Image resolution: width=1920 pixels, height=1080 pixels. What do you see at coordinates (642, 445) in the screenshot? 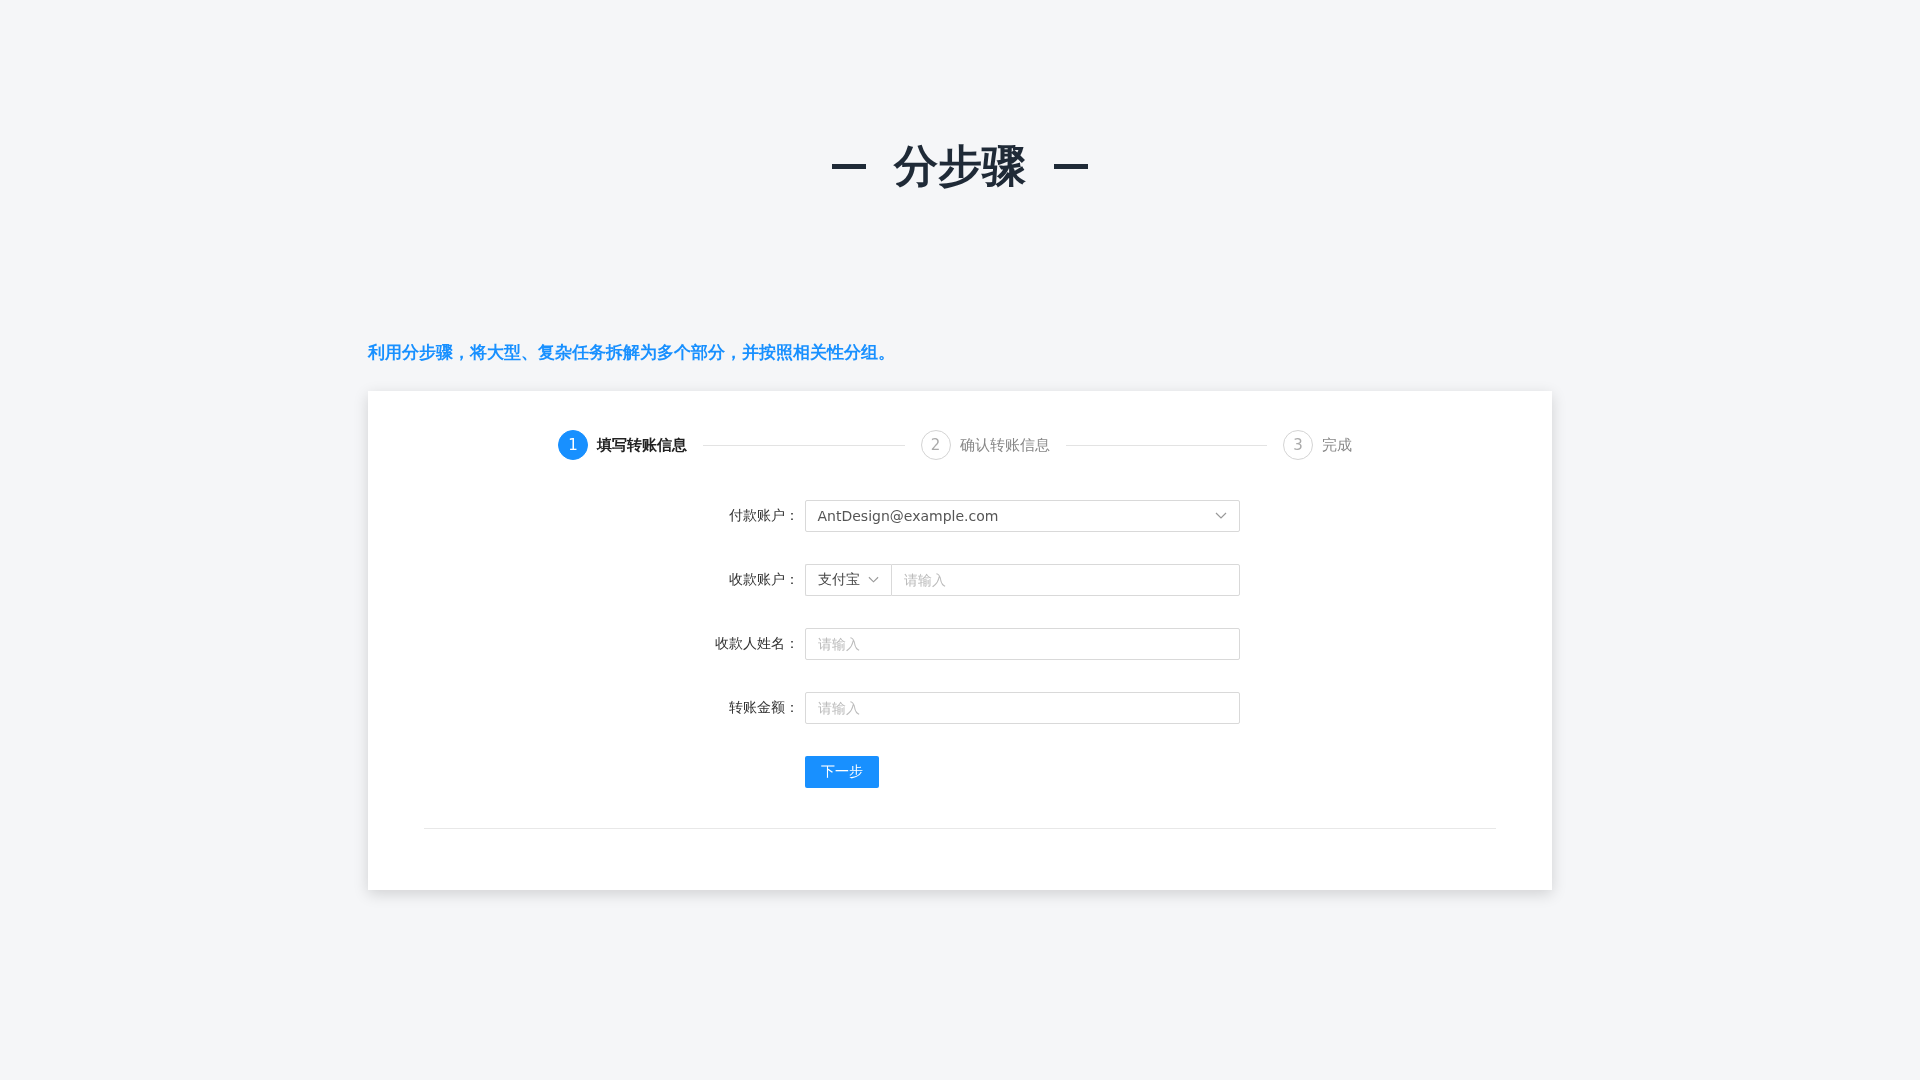
I see `step-label: 填写转账信息` at bounding box center [642, 445].